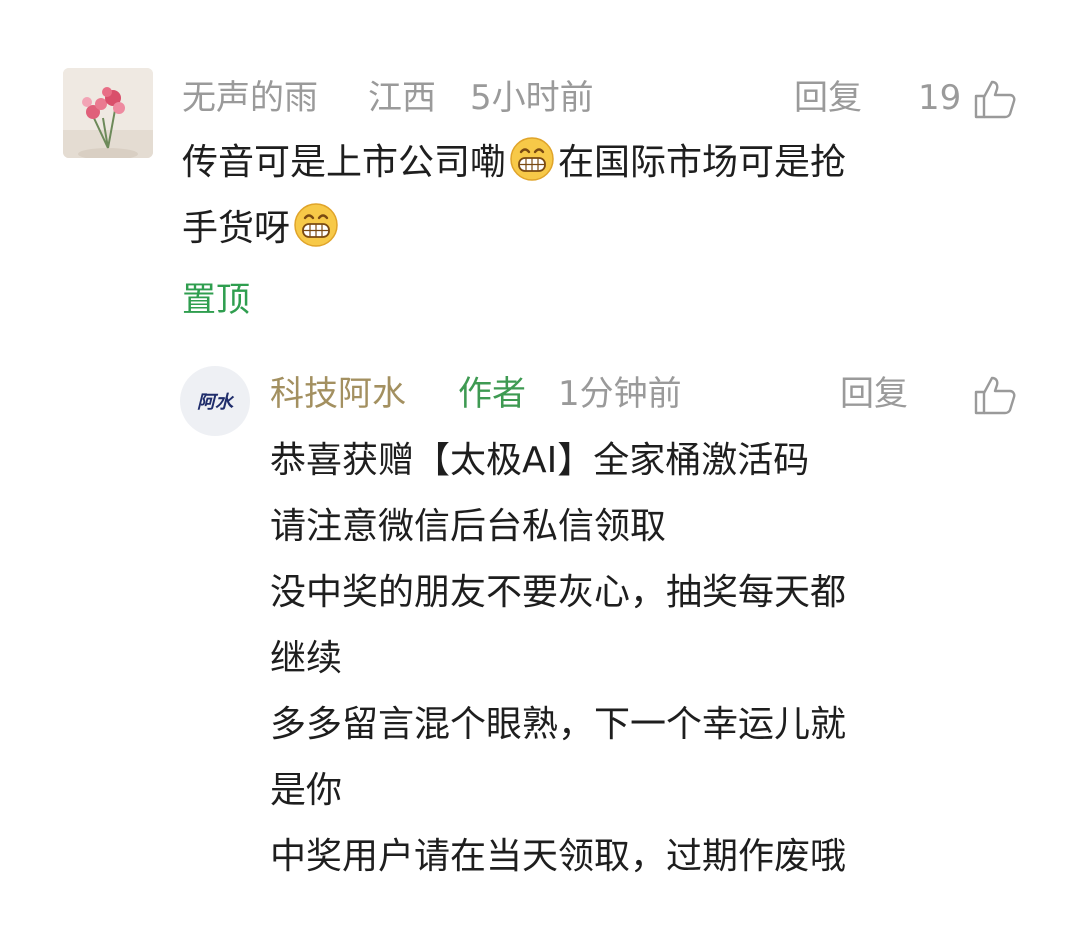  What do you see at coordinates (514, 196) in the screenshot?
I see `comment-text: 传音可是上市公司嘞 在国际市场可是抢 手货呀` at bounding box center [514, 196].